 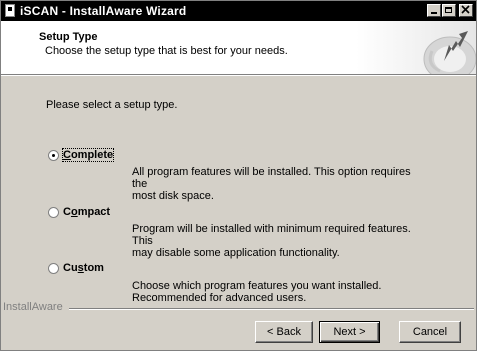 What do you see at coordinates (53, 155) in the screenshot?
I see `radio-complete` at bounding box center [53, 155].